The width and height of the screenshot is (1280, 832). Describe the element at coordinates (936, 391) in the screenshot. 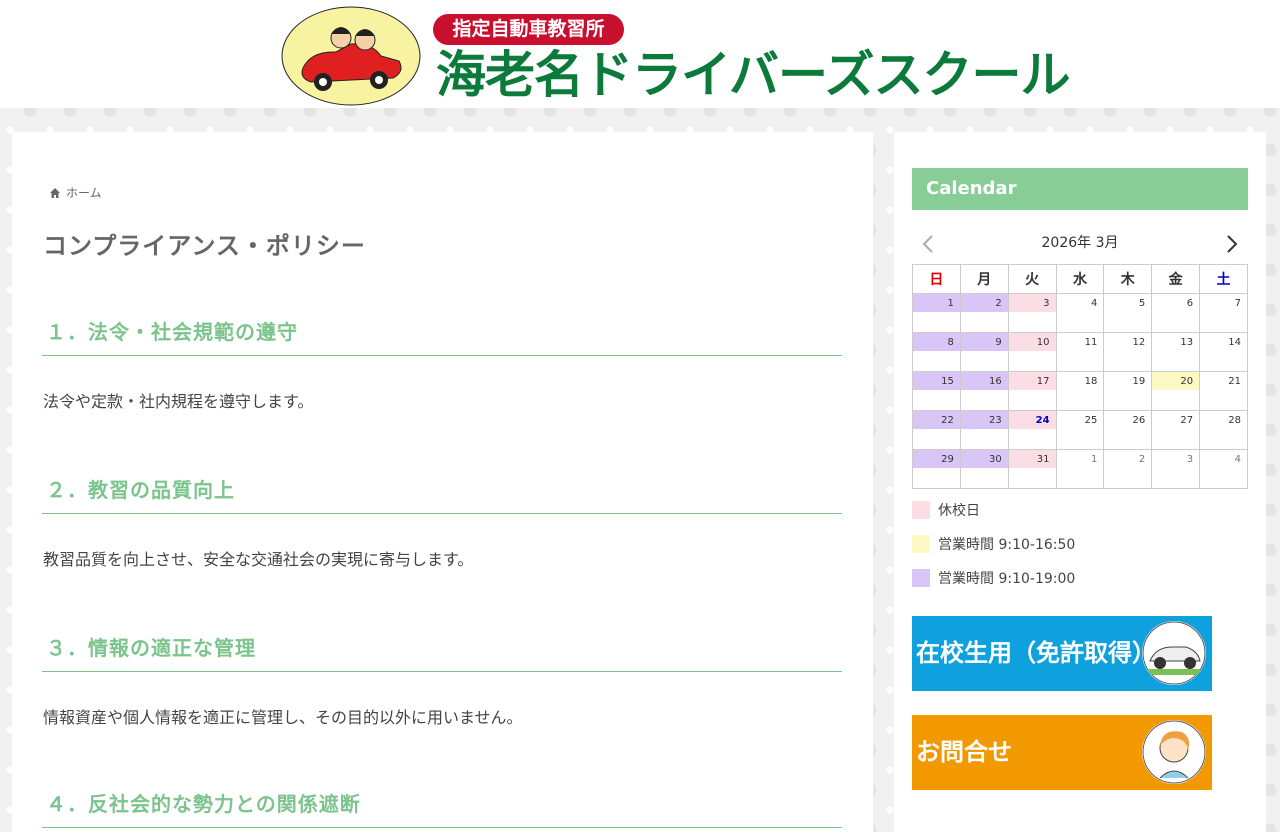

I see `calendar-day: 15` at that location.